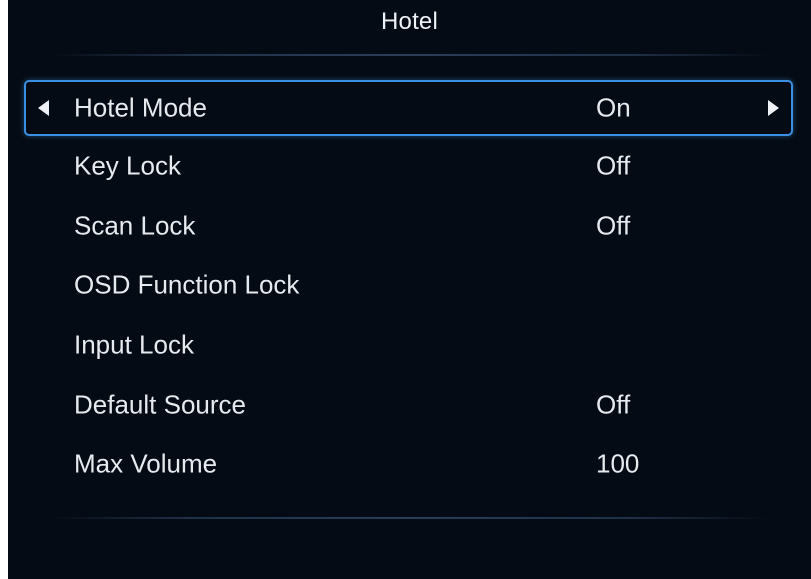 The height and width of the screenshot is (579, 811). What do you see at coordinates (160, 404) in the screenshot?
I see `menu-item-label: Default Source` at bounding box center [160, 404].